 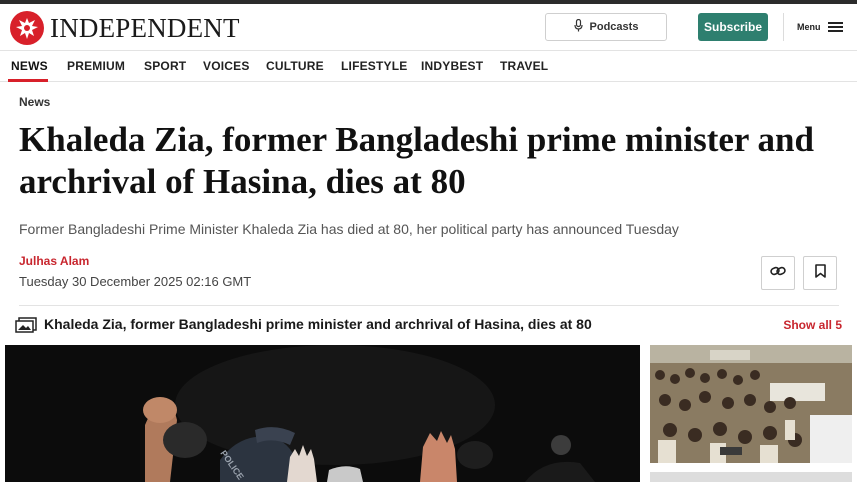 What do you see at coordinates (429, 305) in the screenshot?
I see `article-divider` at bounding box center [429, 305].